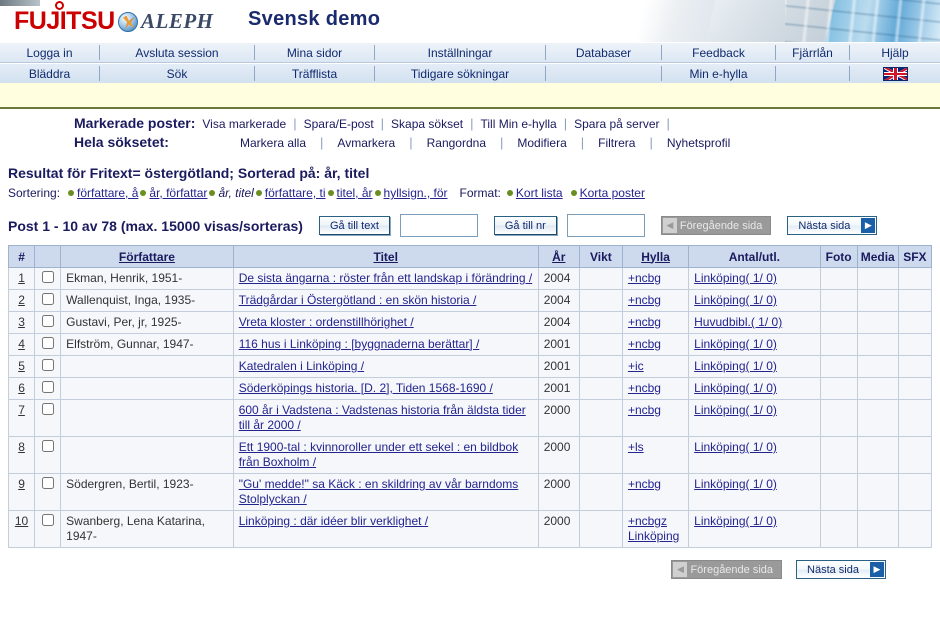  Describe the element at coordinates (178, 193) in the screenshot. I see `sort-option-ar-forfattare: år, författar` at that location.